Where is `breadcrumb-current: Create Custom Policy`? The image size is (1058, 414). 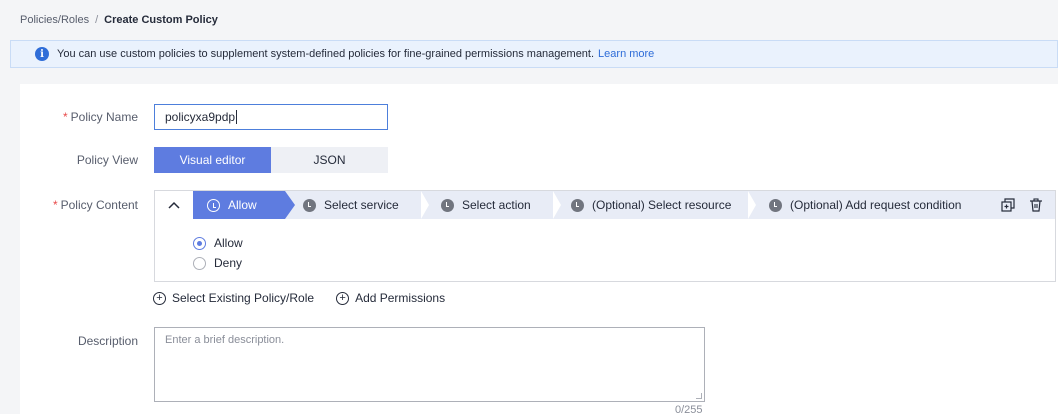
breadcrumb-current: Create Custom Policy is located at coordinates (161, 20).